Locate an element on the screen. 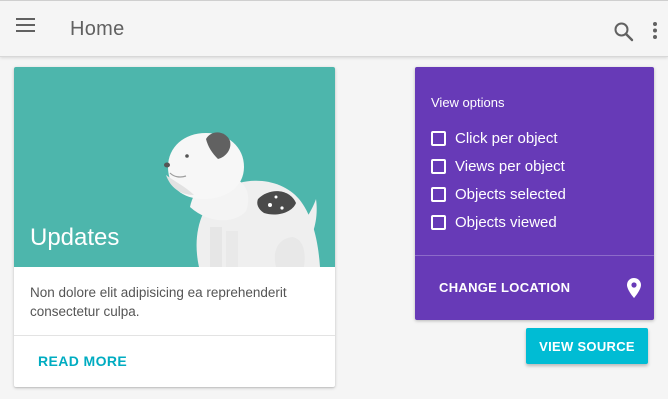  options-divider is located at coordinates (534, 255).